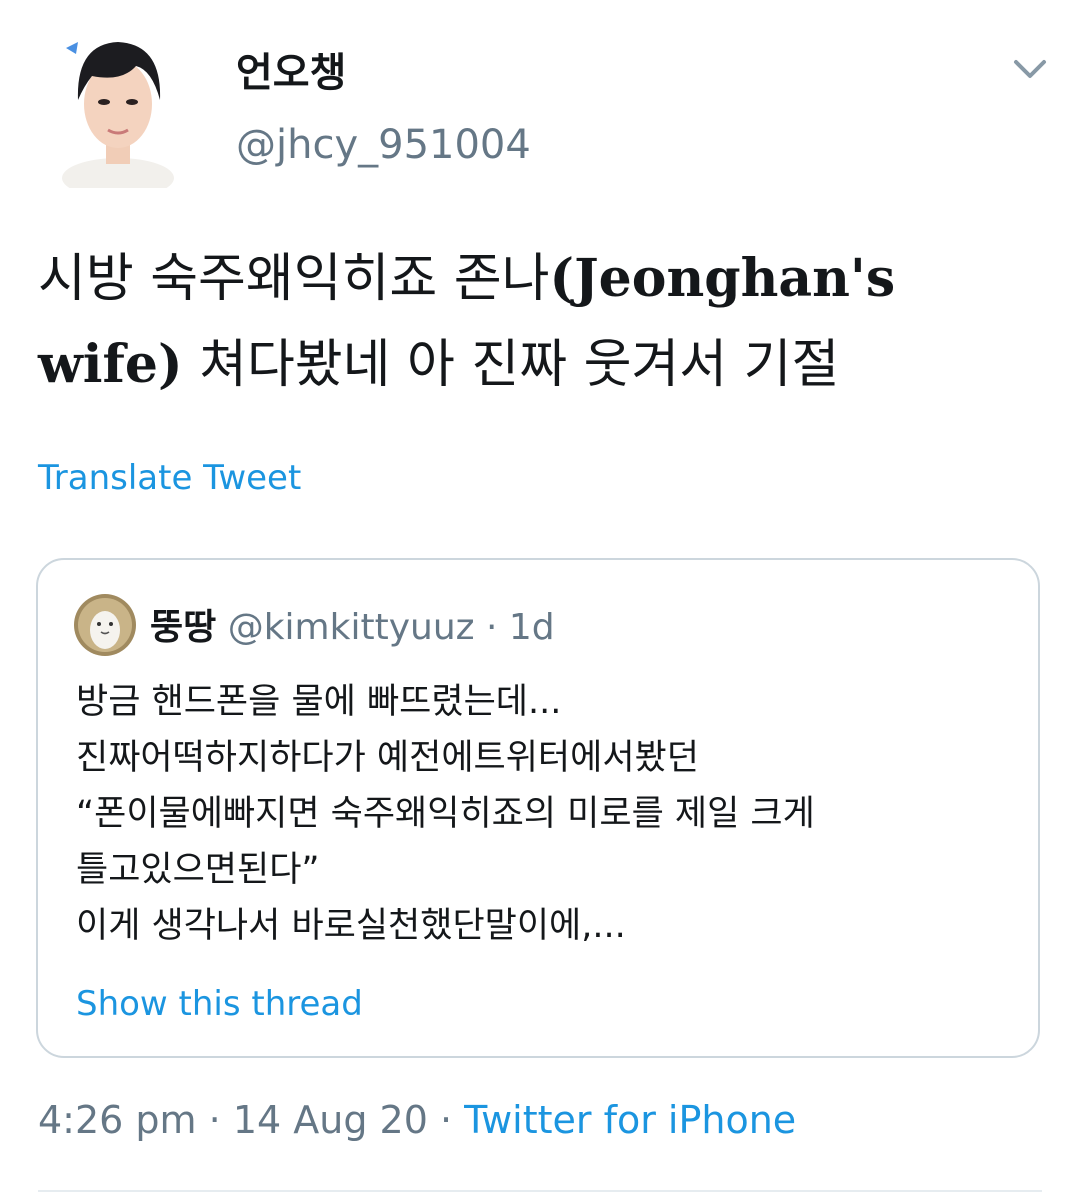 Image resolution: width=1080 pixels, height=1199 pixels. Describe the element at coordinates (291, 69) in the screenshot. I see `author-display-name: 언오챙` at that location.